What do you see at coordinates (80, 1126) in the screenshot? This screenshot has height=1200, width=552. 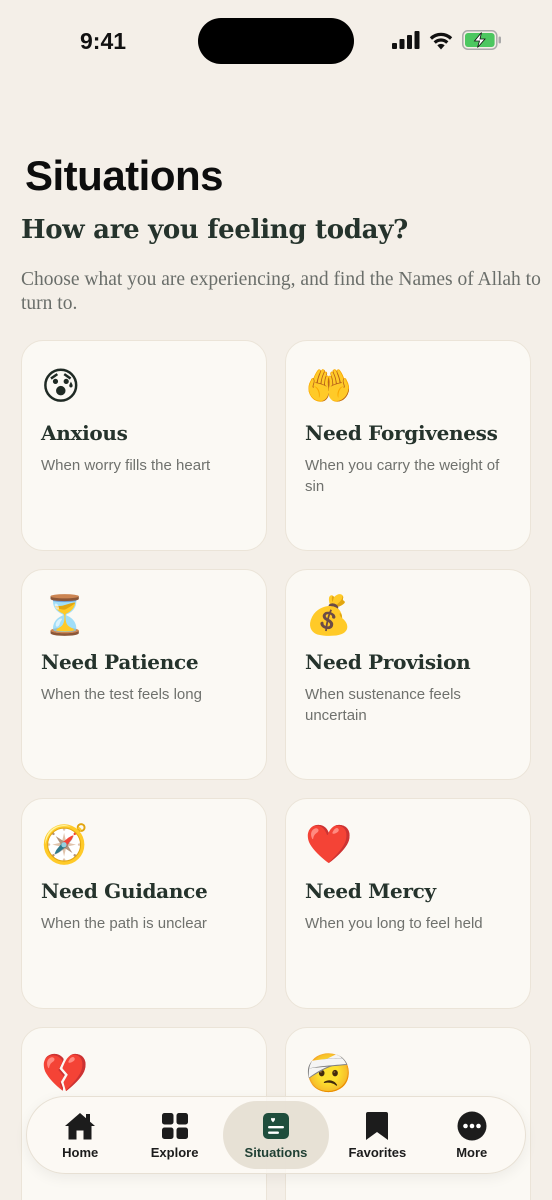 I see `house-icon` at bounding box center [80, 1126].